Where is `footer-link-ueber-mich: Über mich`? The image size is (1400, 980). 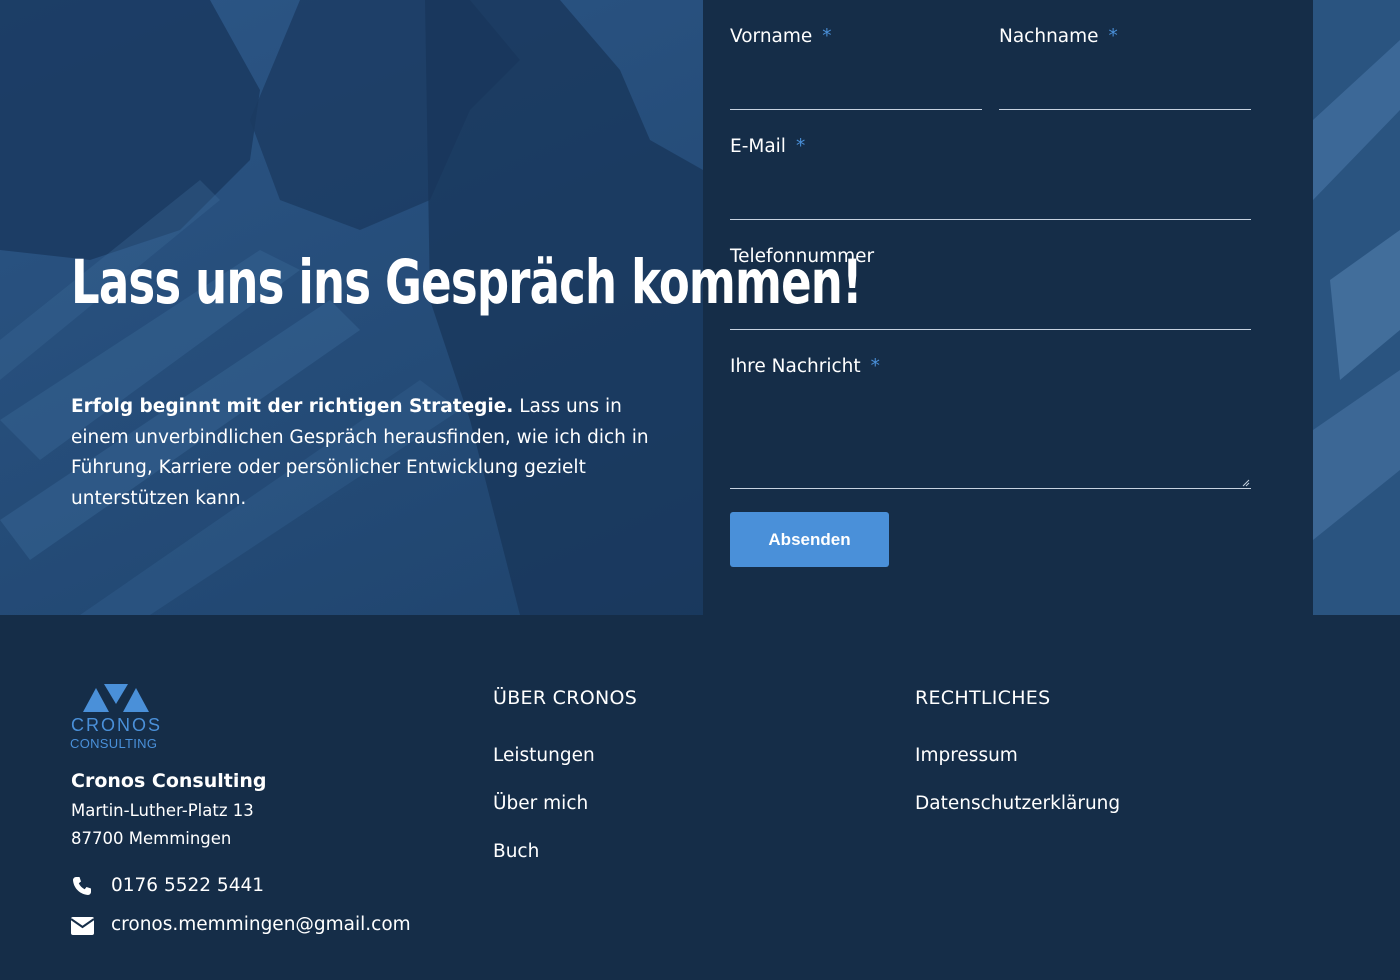
footer-link-ueber-mich: Über mich is located at coordinates (540, 803).